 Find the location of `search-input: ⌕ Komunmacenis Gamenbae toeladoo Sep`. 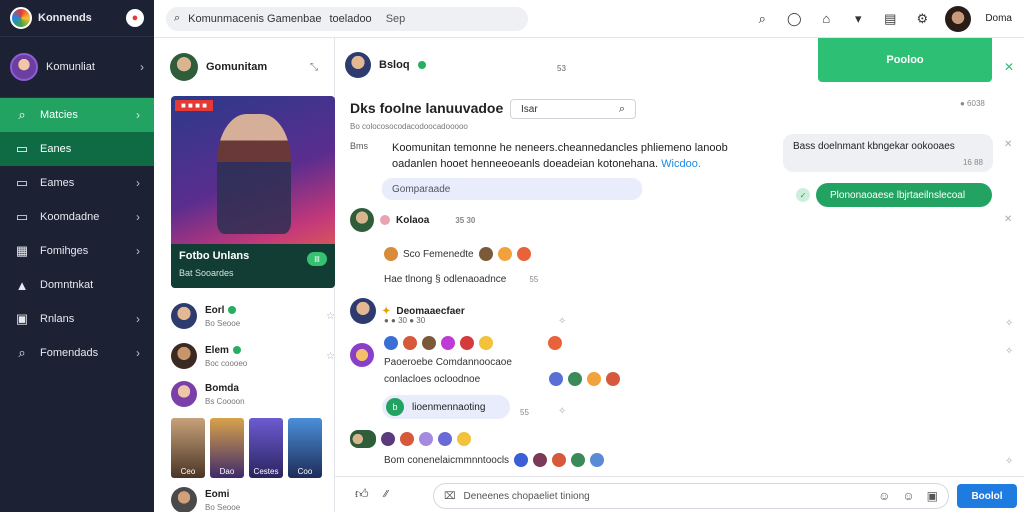

search-input: ⌕ Komunmacenis Gamenbae toeladoo Sep is located at coordinates (347, 18).